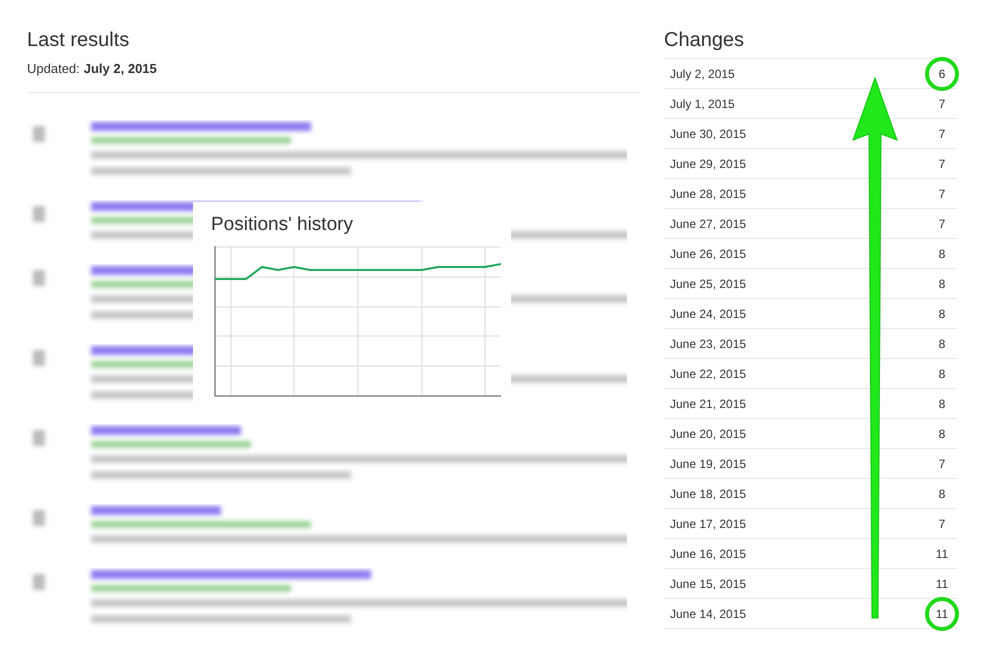 Image resolution: width=1000 pixels, height=645 pixels. What do you see at coordinates (708, 553) in the screenshot?
I see `date-cell: June 16, 2015` at bounding box center [708, 553].